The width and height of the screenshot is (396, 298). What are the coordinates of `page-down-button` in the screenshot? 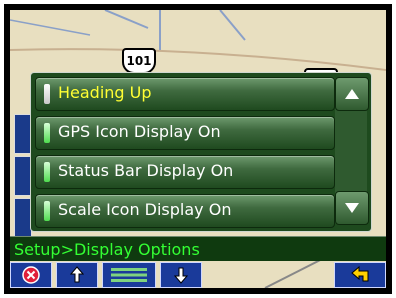 It's located at (181, 275).